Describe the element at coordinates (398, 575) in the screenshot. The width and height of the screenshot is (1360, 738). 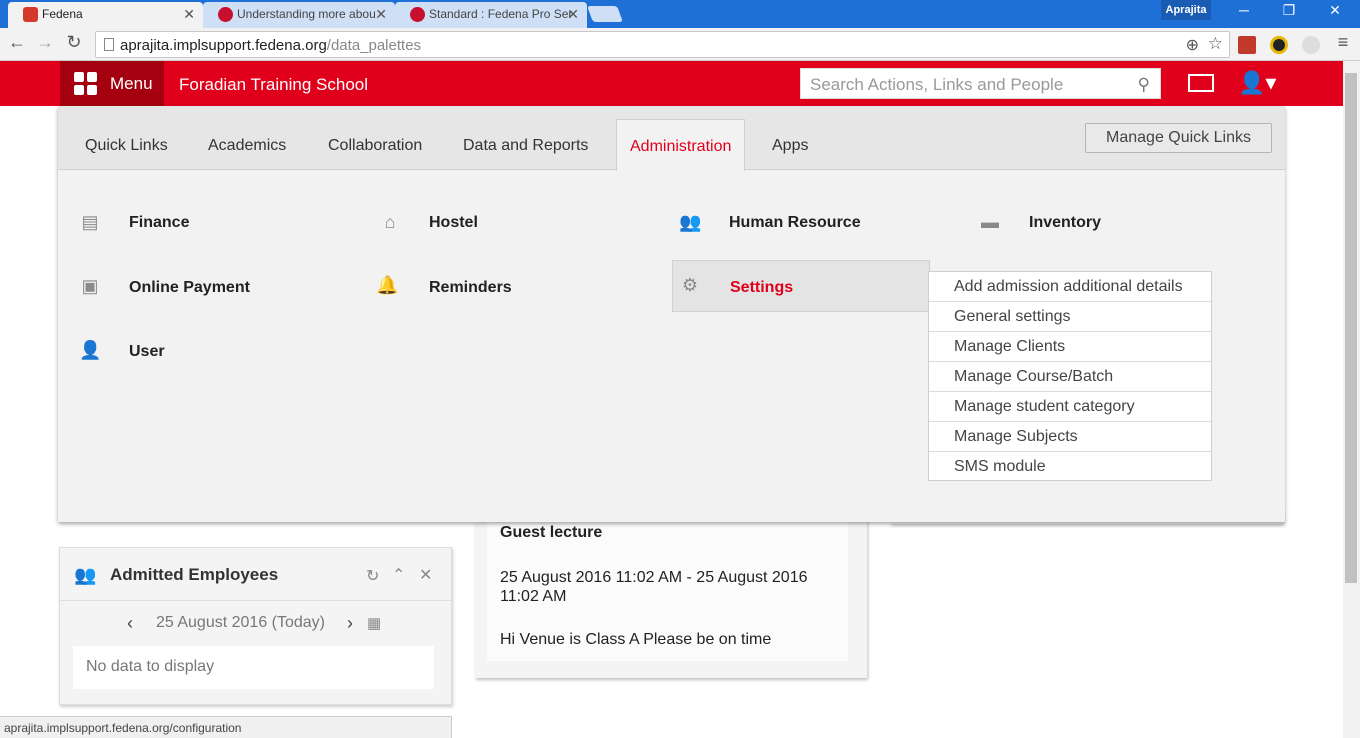
I see `collapse-icon: ⌃` at that location.